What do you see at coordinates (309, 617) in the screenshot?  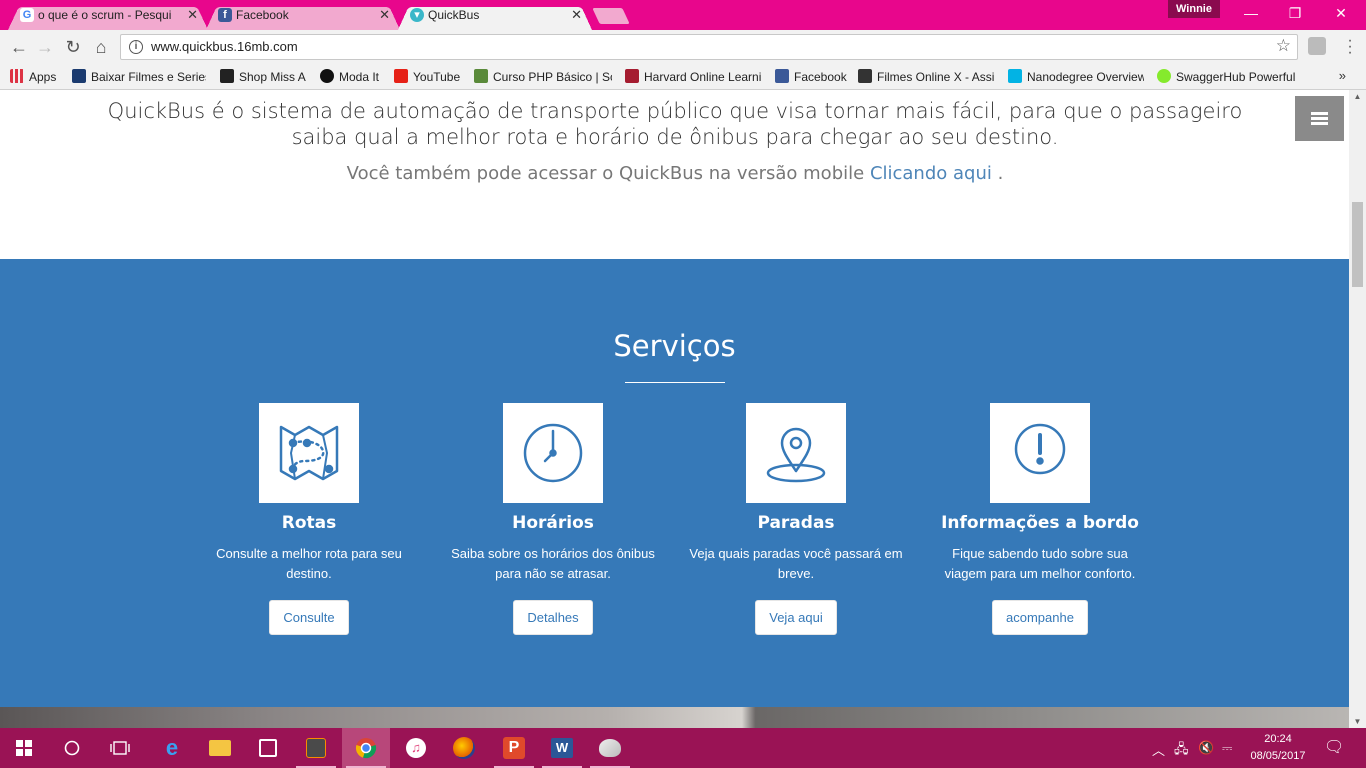 I see `consulte-button: Consulte` at bounding box center [309, 617].